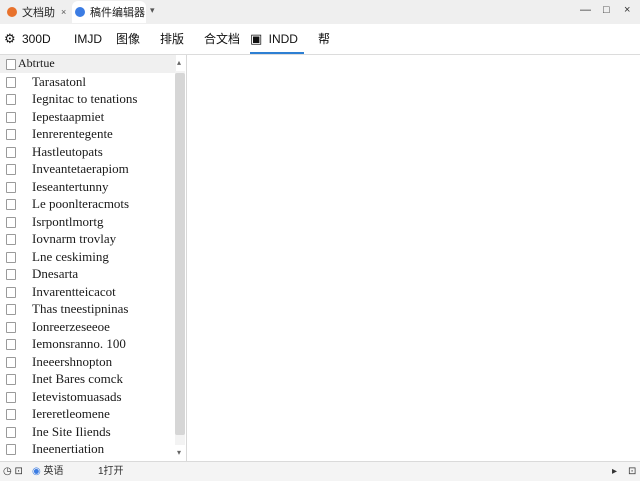 The height and width of the screenshot is (481, 640). What do you see at coordinates (80, 168) in the screenshot?
I see `list-item-label: Inveantetaerapiom` at bounding box center [80, 168].